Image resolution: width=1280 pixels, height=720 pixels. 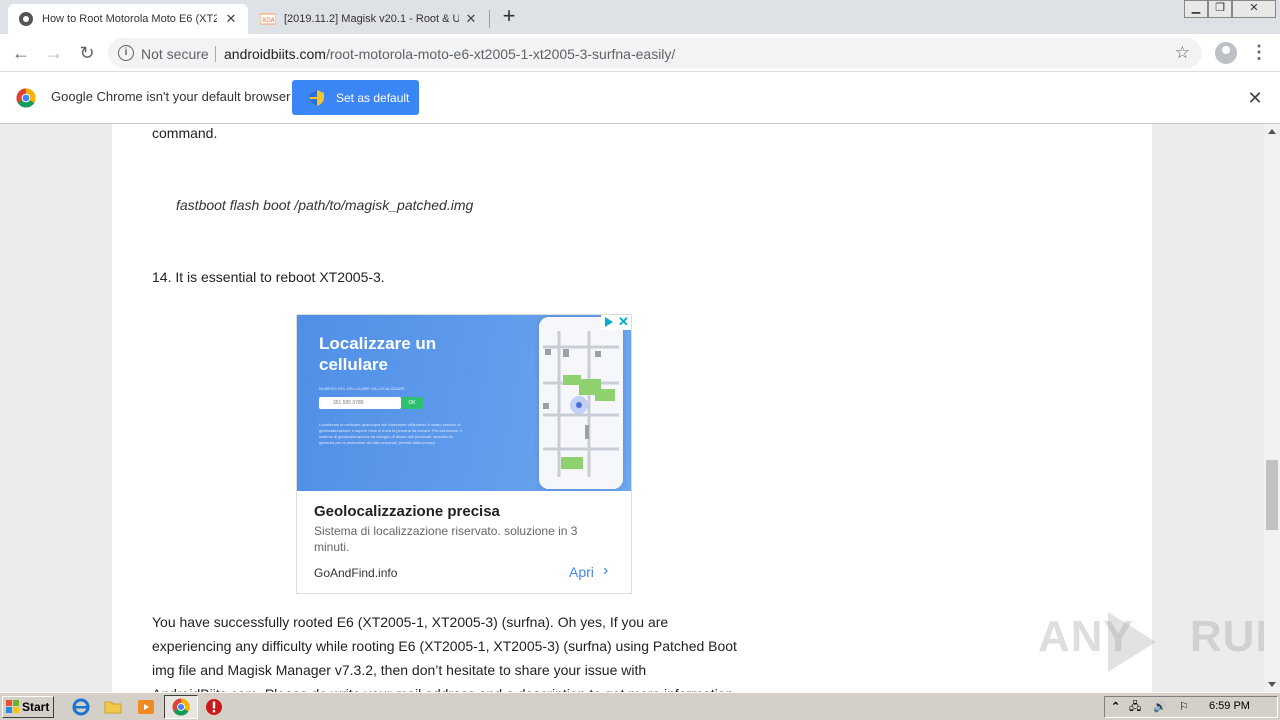 What do you see at coordinates (126, 53) in the screenshot?
I see `info-icon: i` at bounding box center [126, 53].